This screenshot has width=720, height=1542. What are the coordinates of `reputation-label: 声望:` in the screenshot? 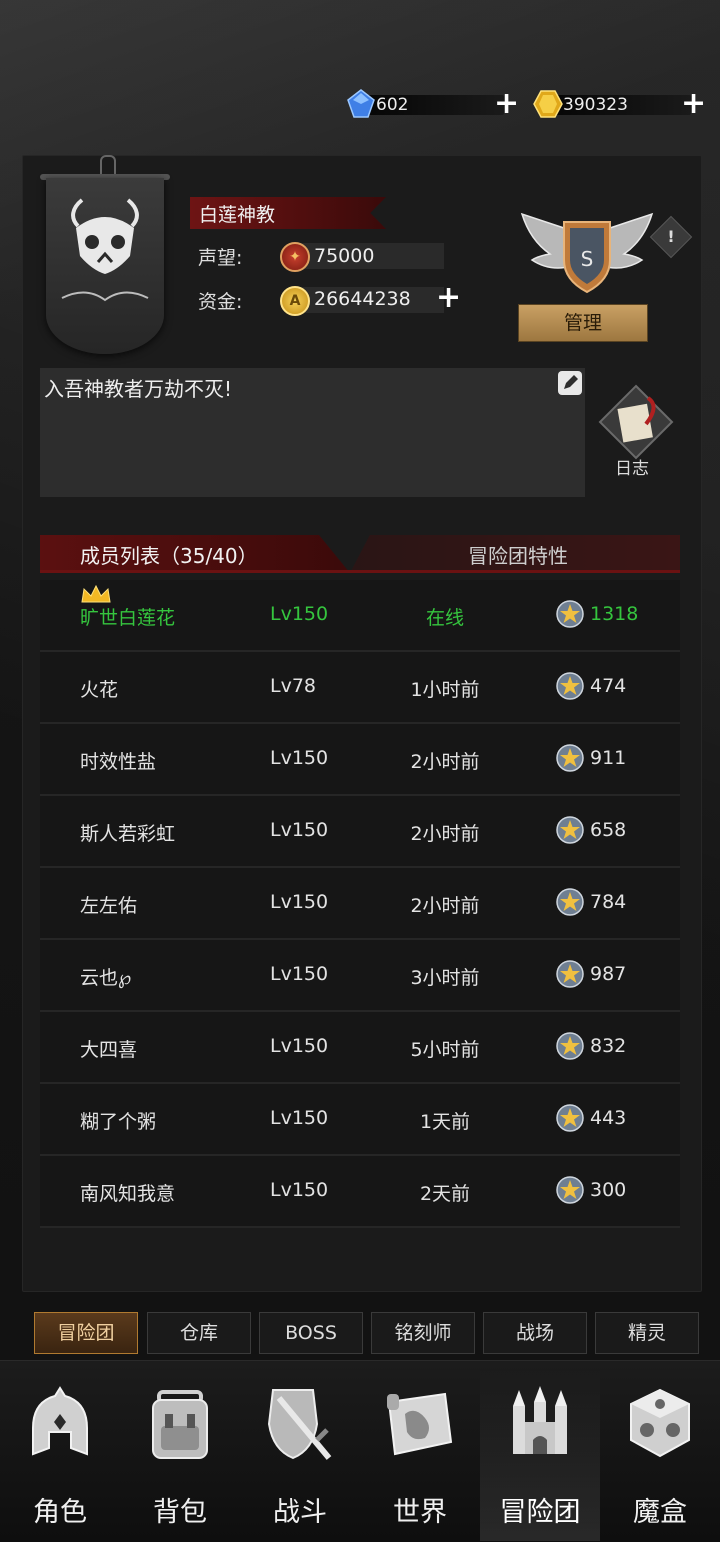 It's located at (220, 258).